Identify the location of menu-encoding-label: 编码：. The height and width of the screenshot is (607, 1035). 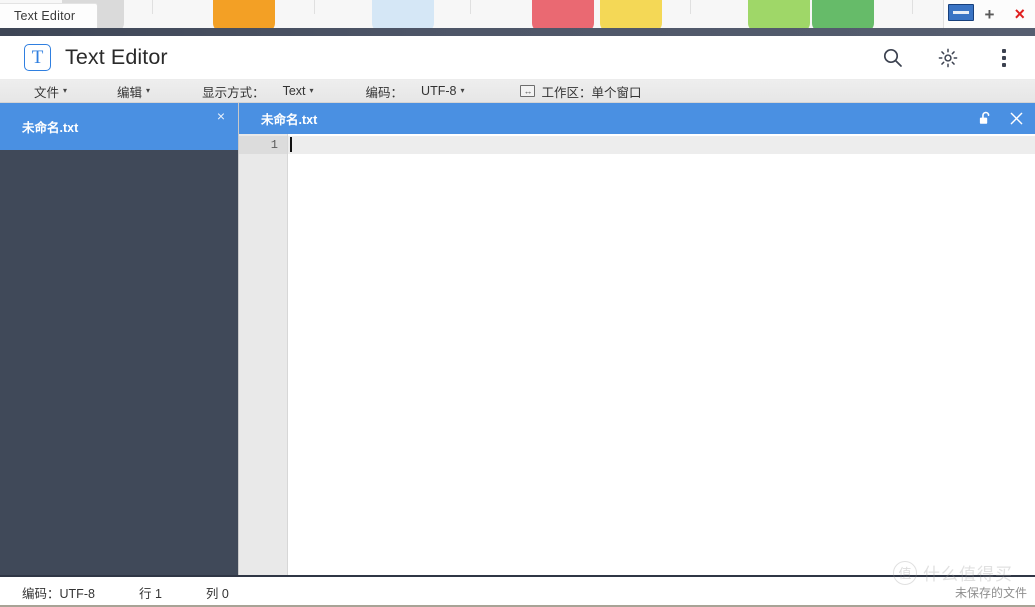
(384, 92).